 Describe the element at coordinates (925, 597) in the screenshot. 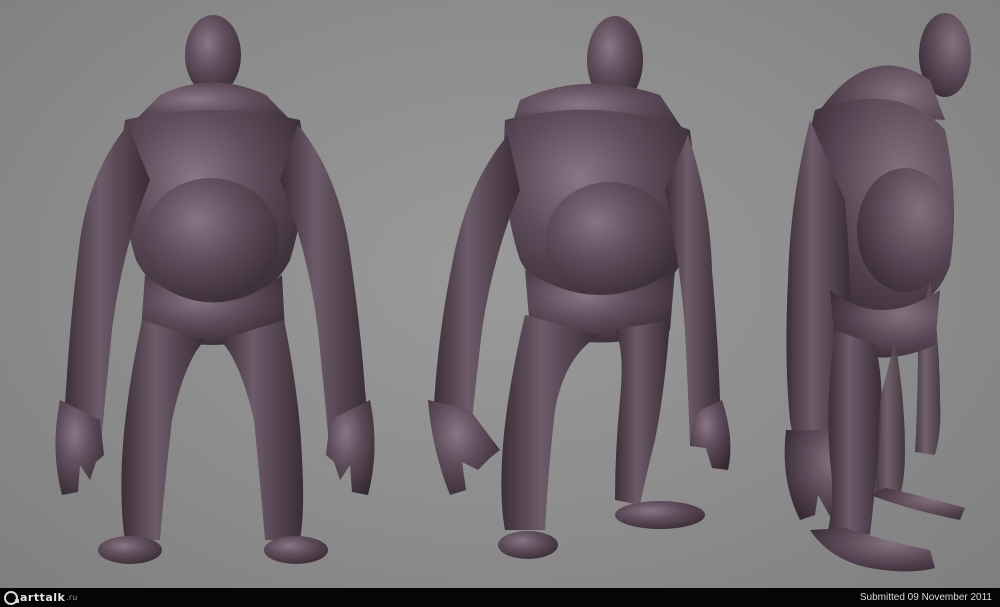

I see `submitted-date-text: Submitted 09 November 2011` at that location.